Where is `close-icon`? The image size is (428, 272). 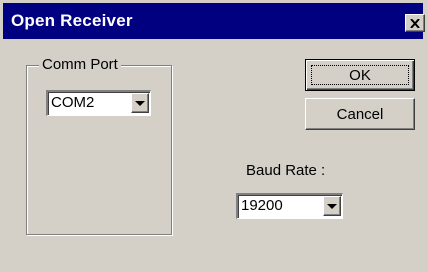
close-icon is located at coordinates (415, 23).